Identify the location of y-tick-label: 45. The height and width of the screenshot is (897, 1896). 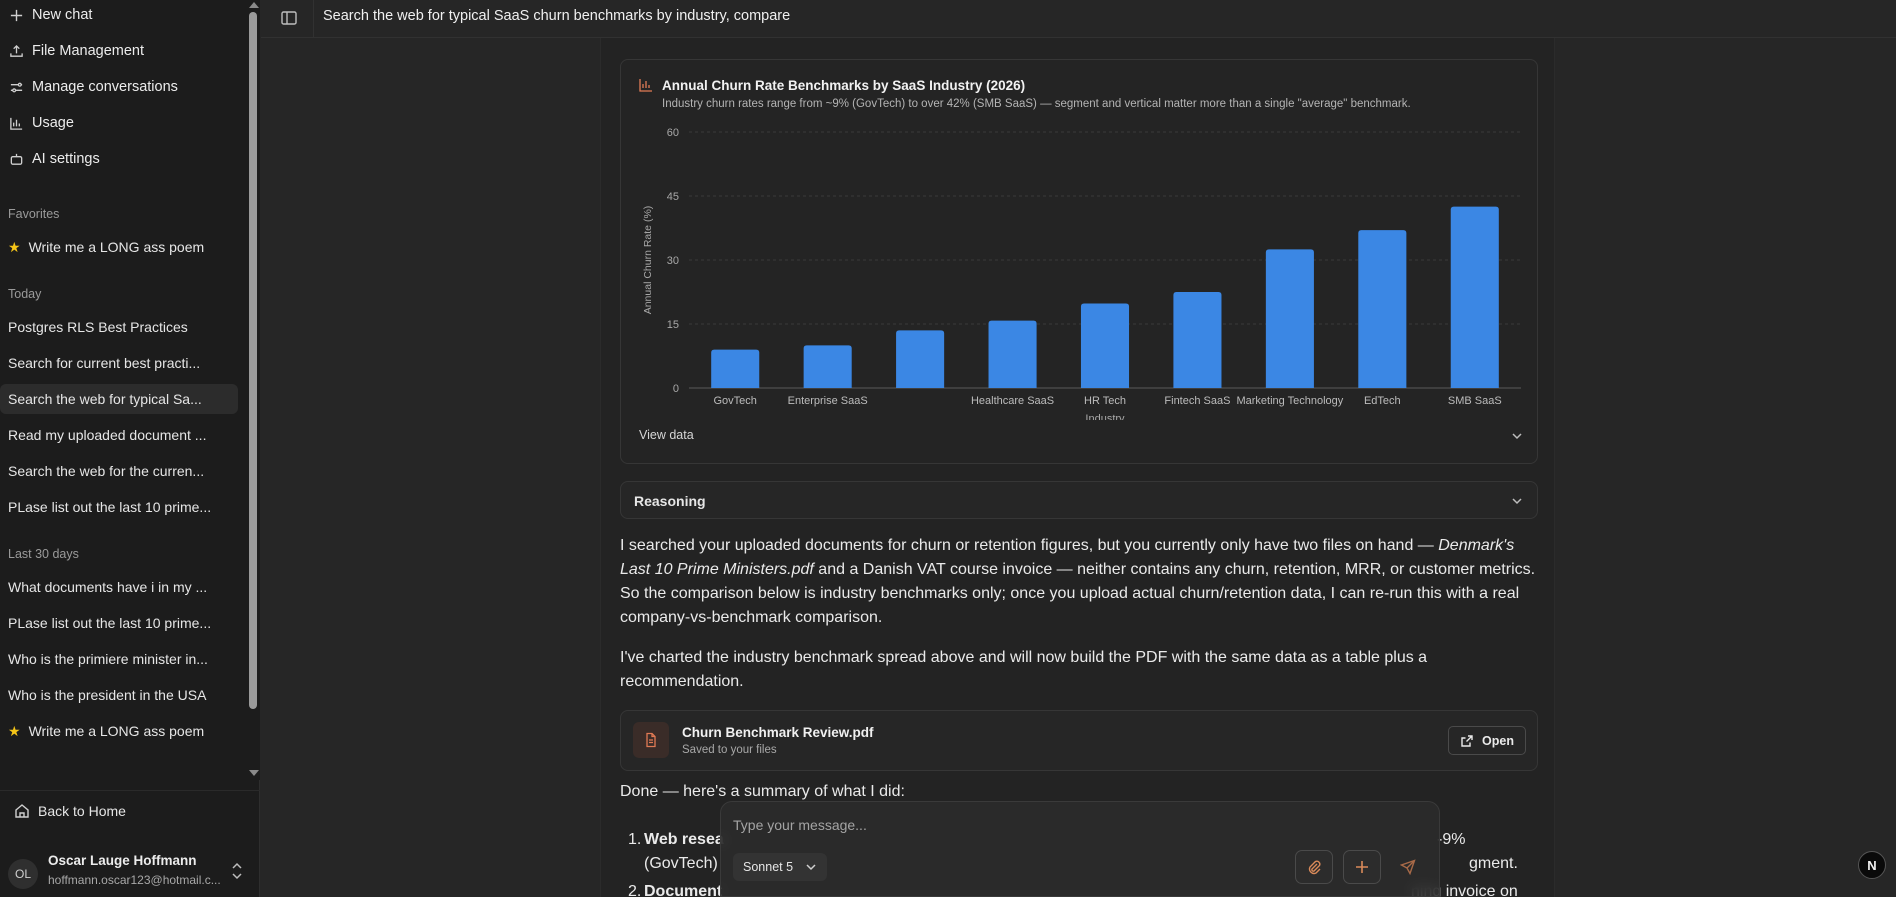
(673, 197).